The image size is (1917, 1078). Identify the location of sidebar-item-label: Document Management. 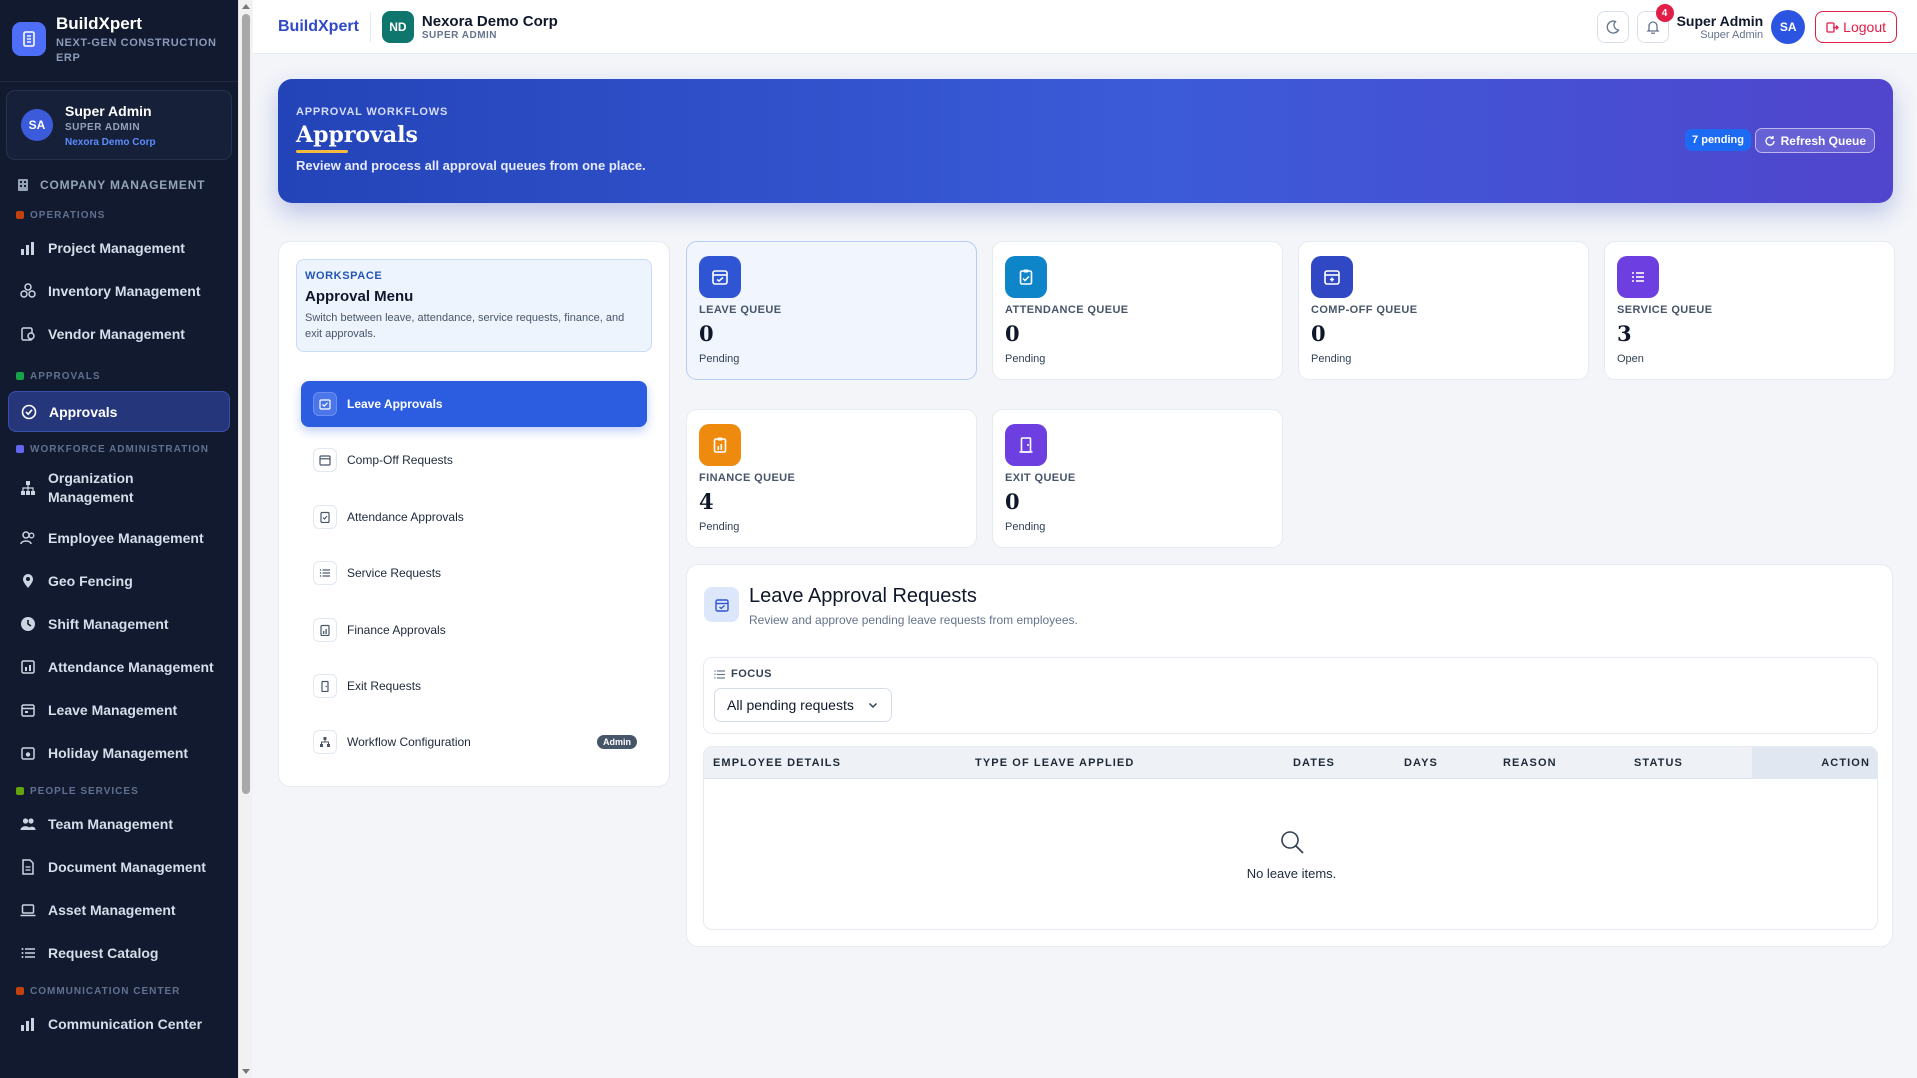
(127, 866).